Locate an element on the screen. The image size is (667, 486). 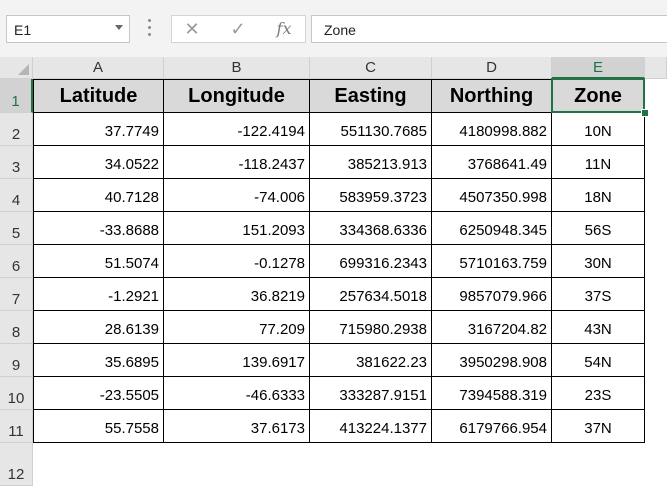
cell-value: 56S is located at coordinates (598, 230).